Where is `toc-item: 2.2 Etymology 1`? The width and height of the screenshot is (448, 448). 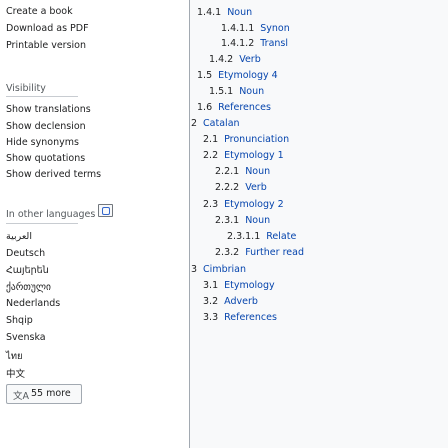 toc-item: 2.2 Etymology 1 is located at coordinates (243, 155).